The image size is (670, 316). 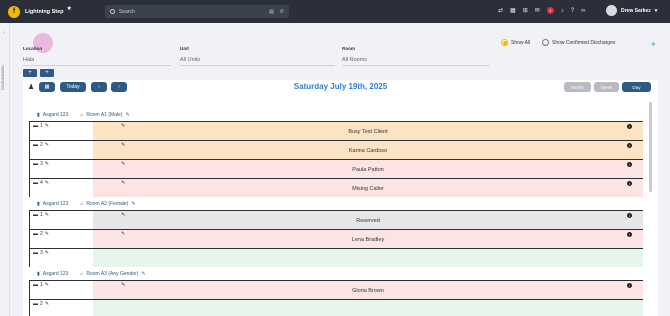 What do you see at coordinates (572, 11) in the screenshot?
I see `help-icon: ?` at bounding box center [572, 11].